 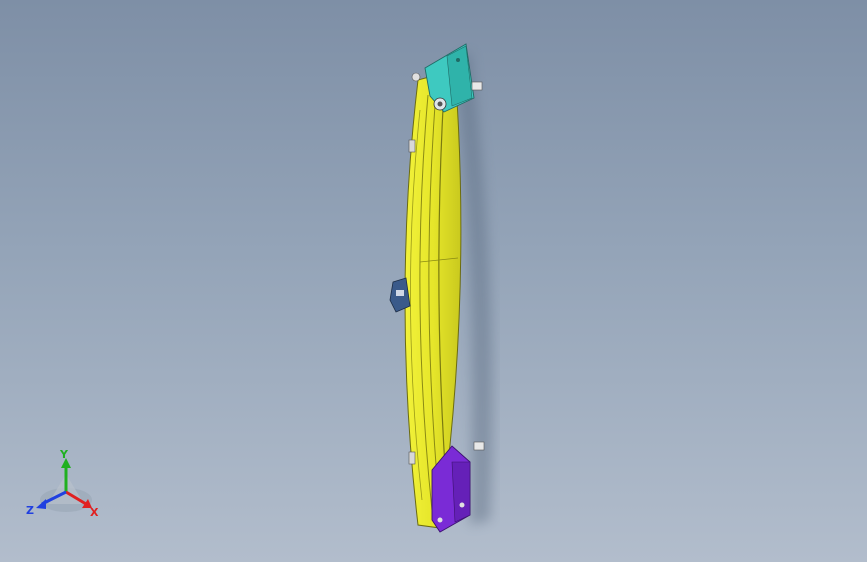 What do you see at coordinates (440, 104) in the screenshot?
I see `top-bracket-bolt-inner` at bounding box center [440, 104].